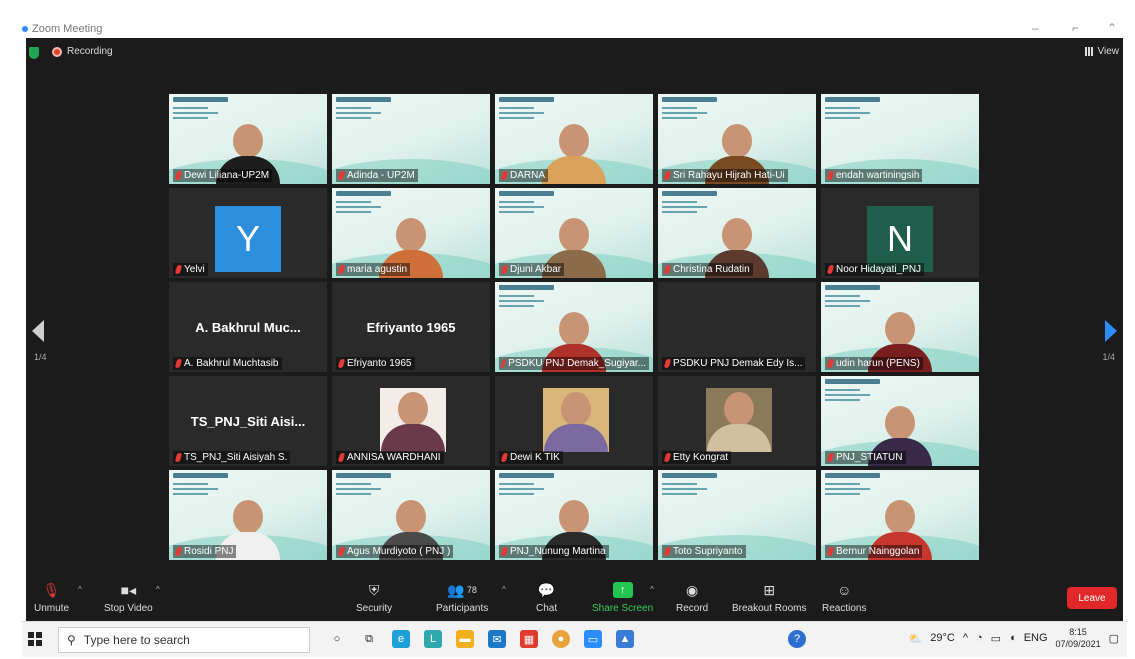 The image size is (1135, 659). I want to click on chrome-icon: ●, so click(561, 639).